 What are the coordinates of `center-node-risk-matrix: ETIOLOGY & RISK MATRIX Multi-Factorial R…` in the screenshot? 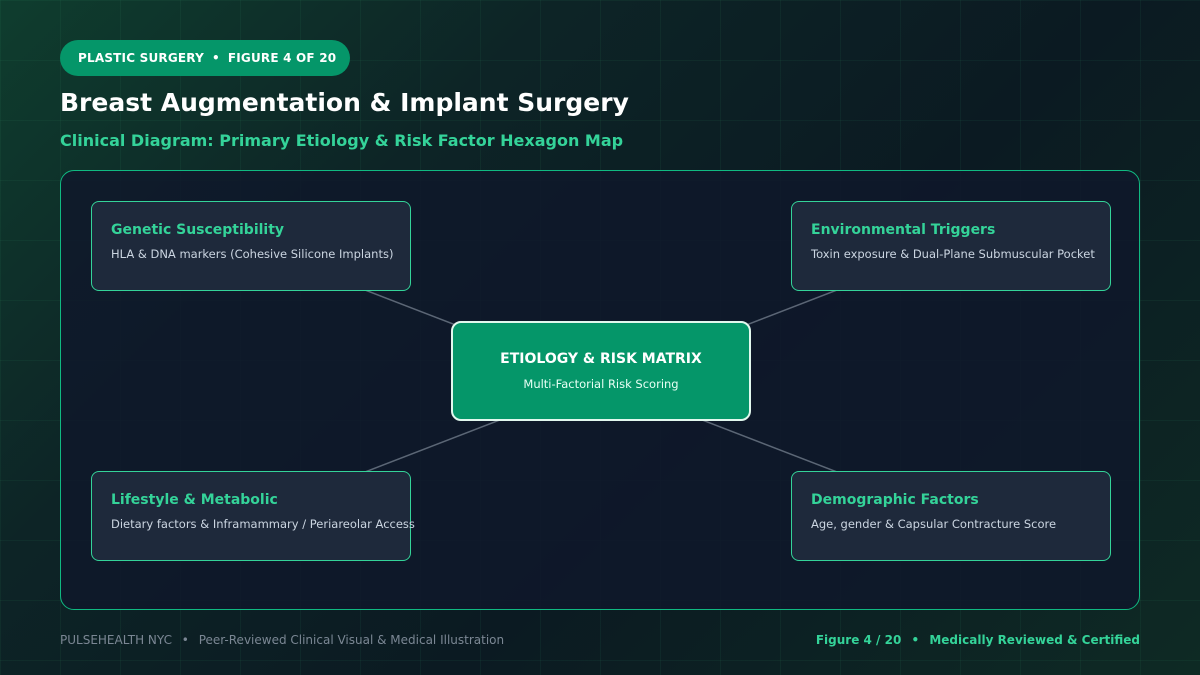 It's located at (601, 371).